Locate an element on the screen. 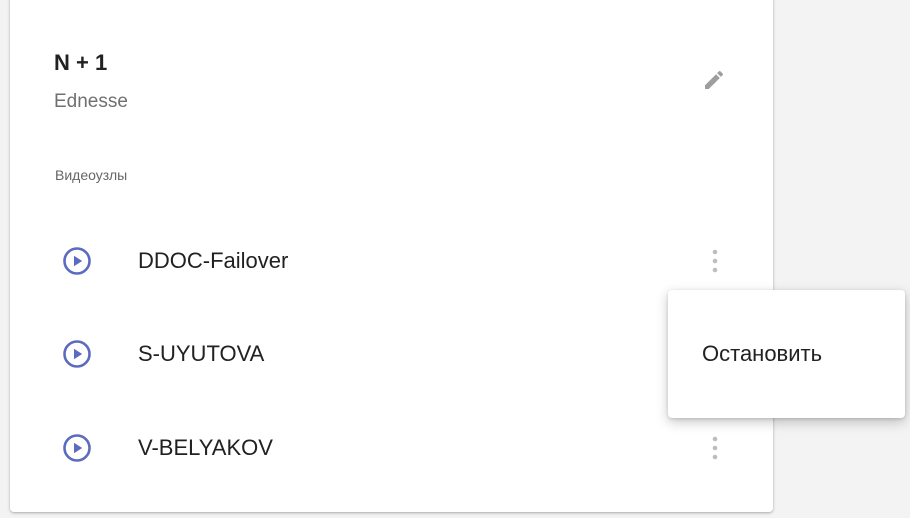  video-nodes-label: Видеоузлы is located at coordinates (91, 175).